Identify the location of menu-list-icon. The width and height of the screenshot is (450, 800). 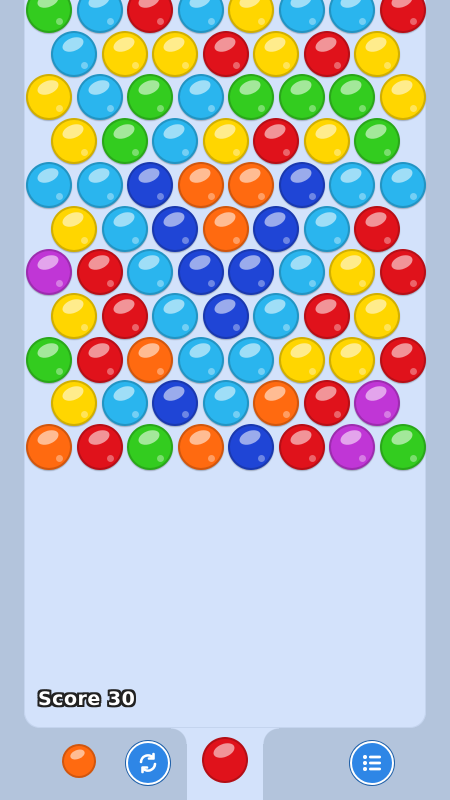
(372, 763).